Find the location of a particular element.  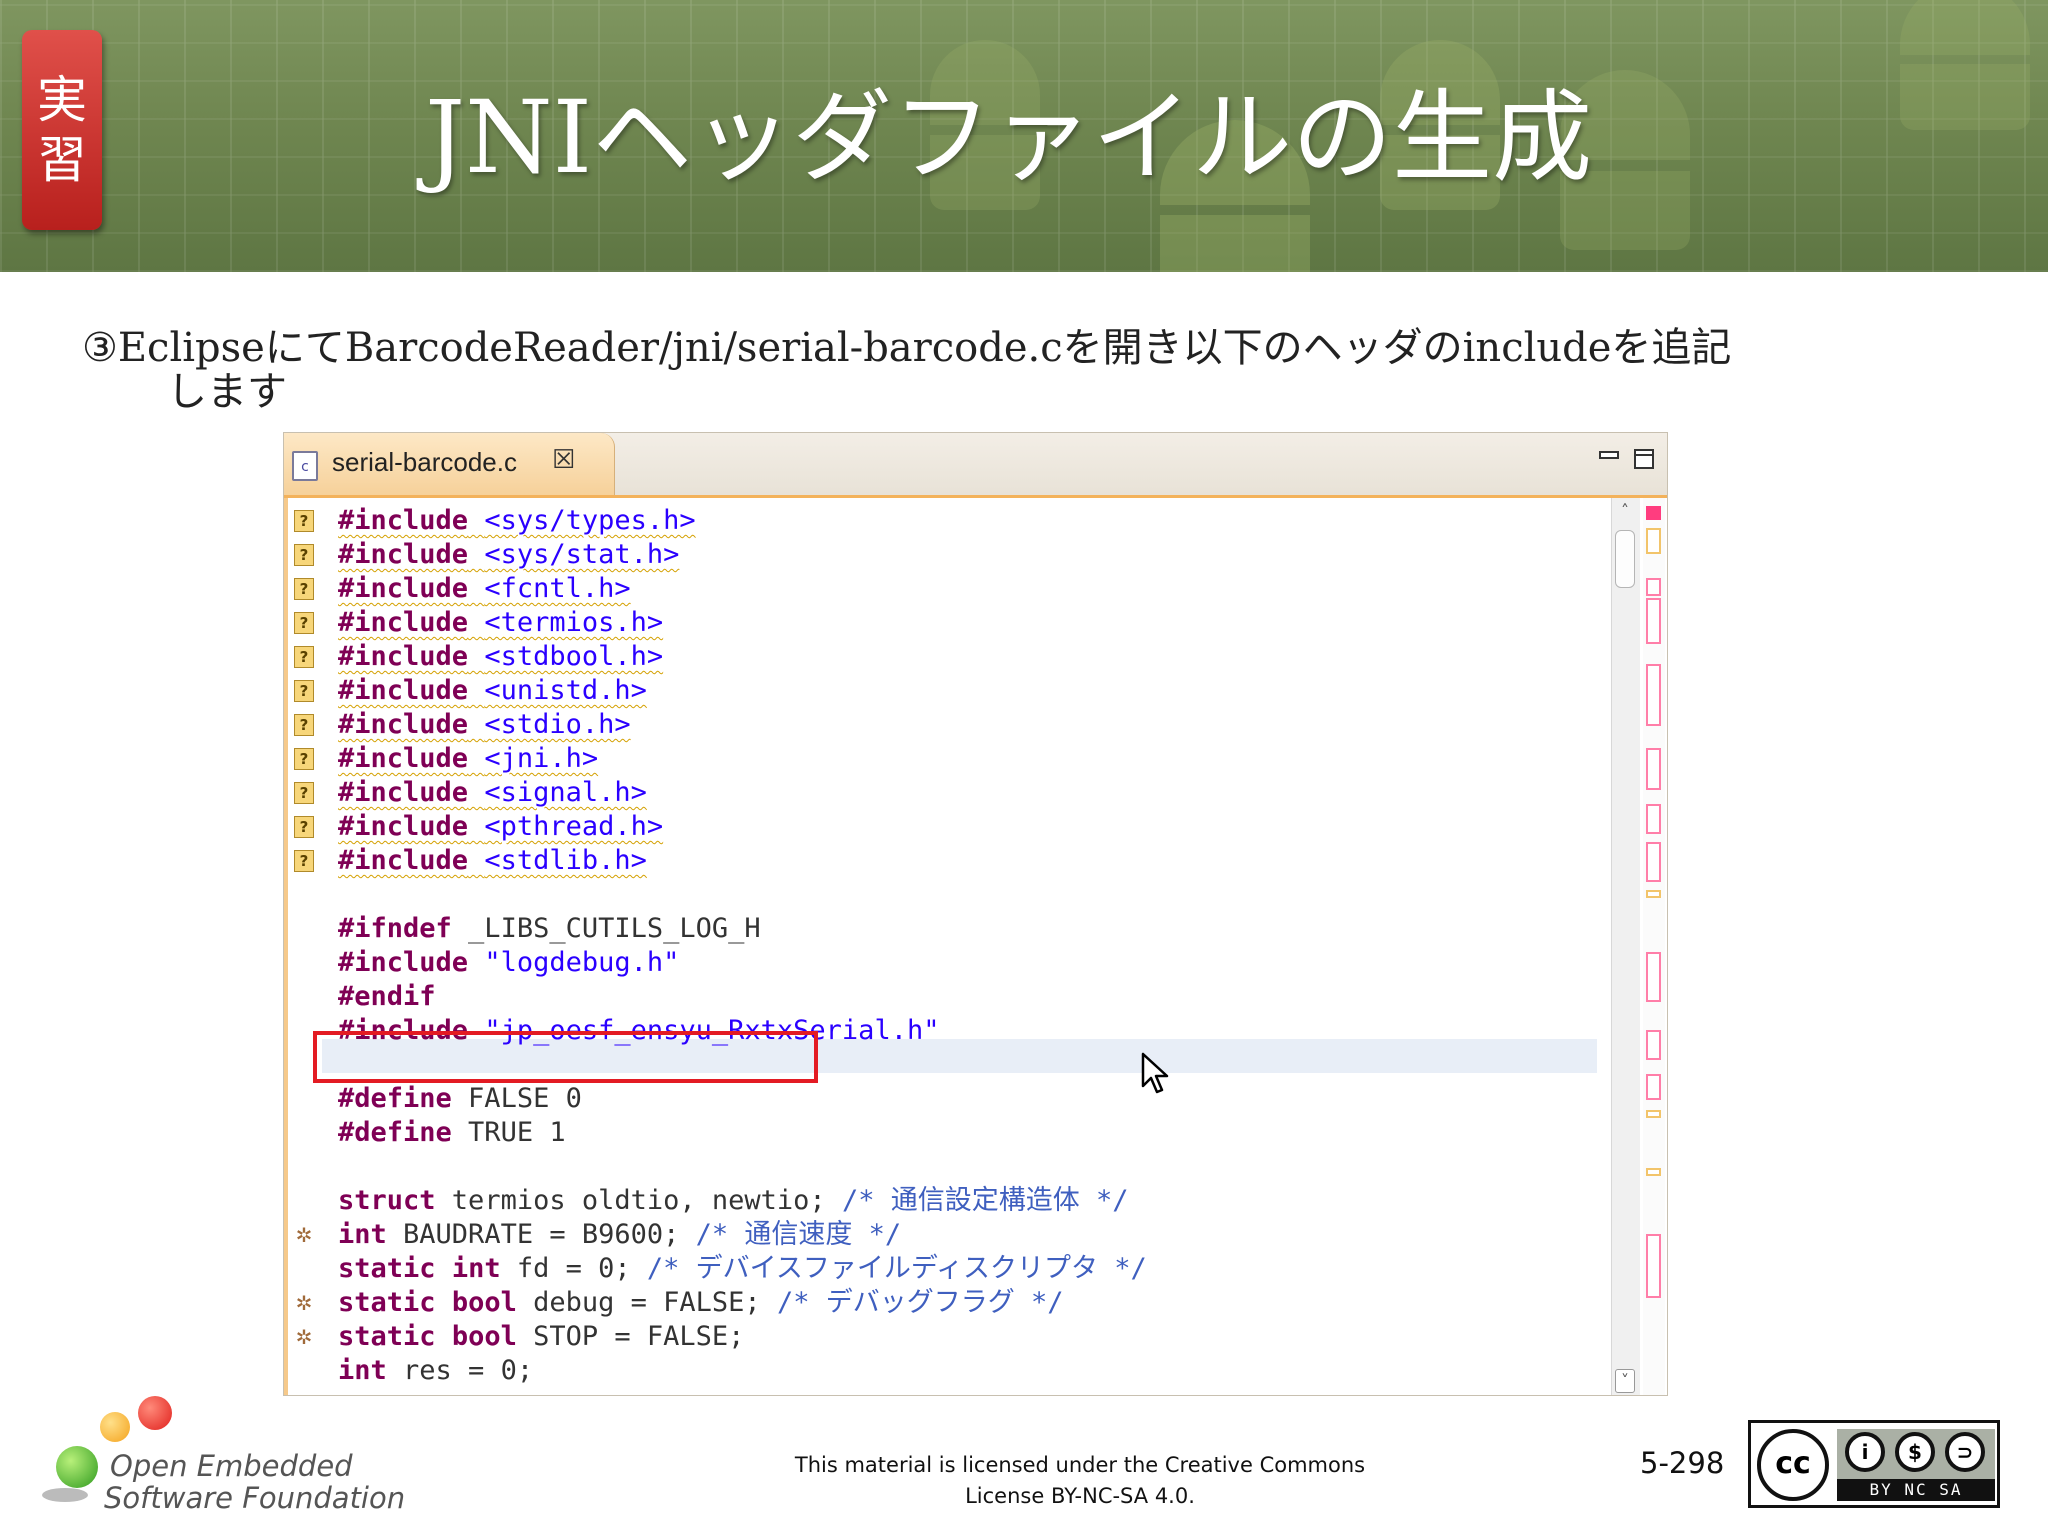

scrollbar-thumb is located at coordinates (1625, 559).